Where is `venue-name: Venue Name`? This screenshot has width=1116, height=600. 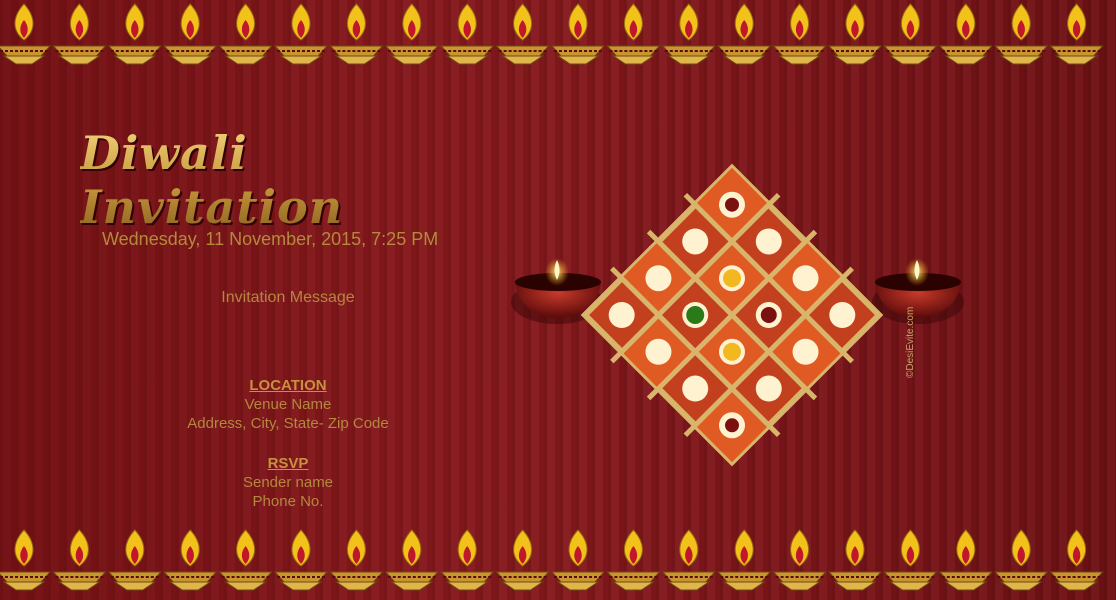 venue-name: Venue Name is located at coordinates (288, 404).